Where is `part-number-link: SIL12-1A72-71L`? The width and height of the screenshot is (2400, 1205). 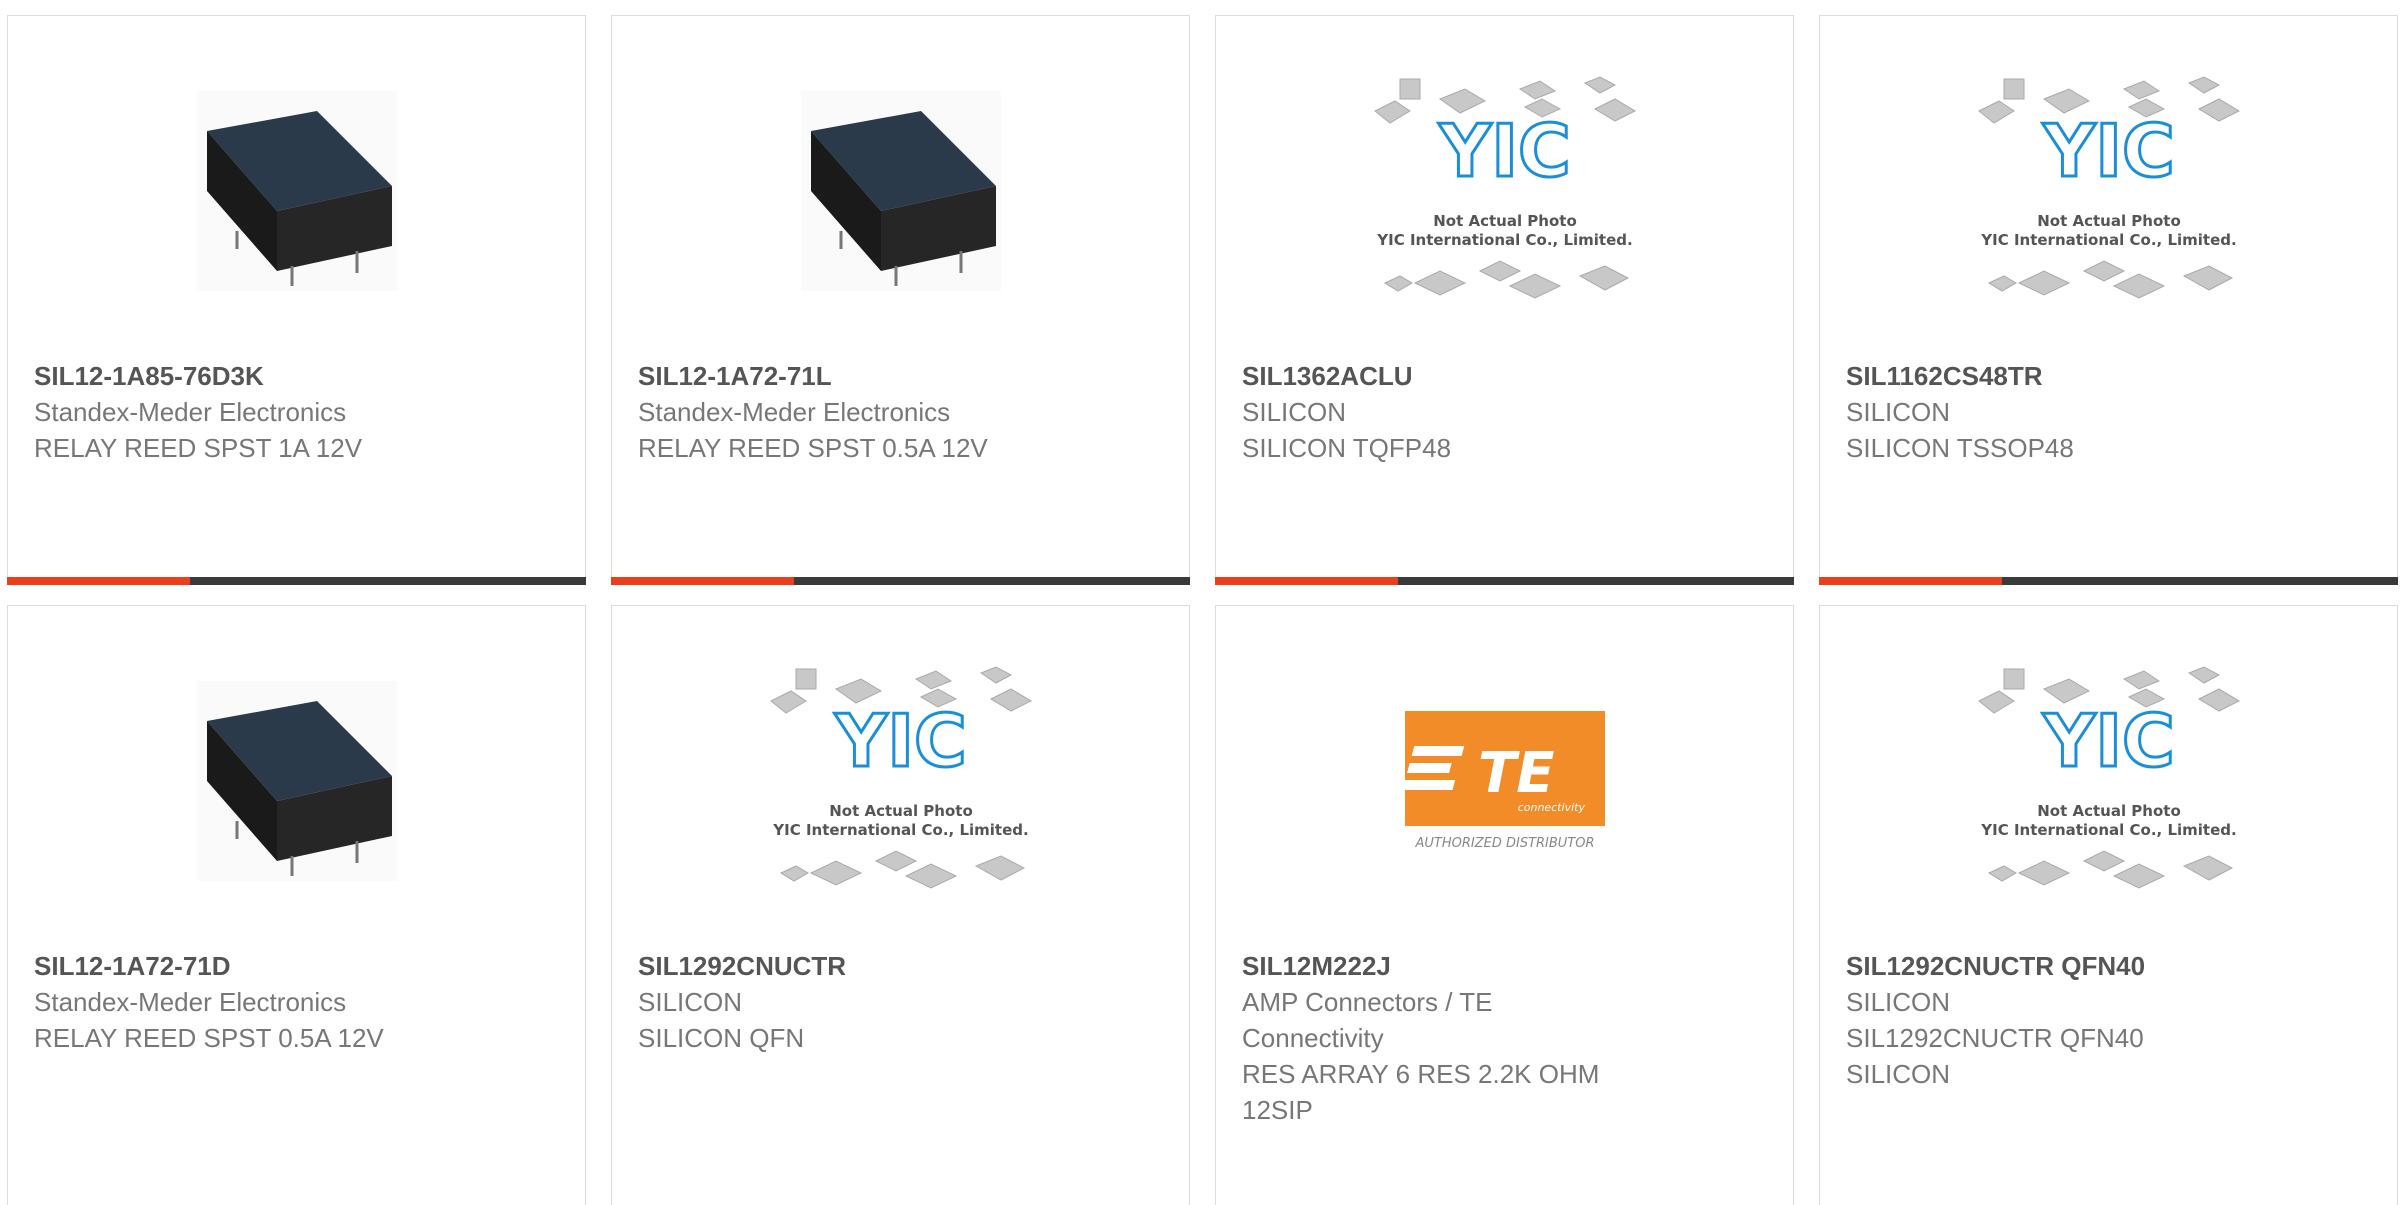 part-number-link: SIL12-1A72-71L is located at coordinates (903, 376).